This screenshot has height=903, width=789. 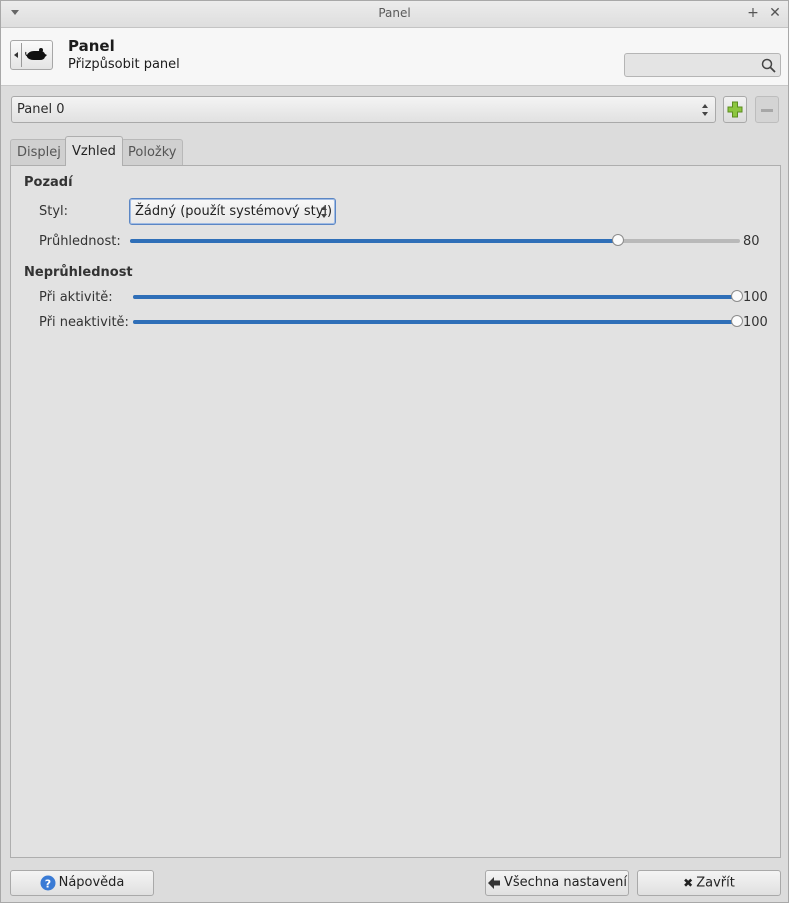 I want to click on back-button, so click(x=31, y=55).